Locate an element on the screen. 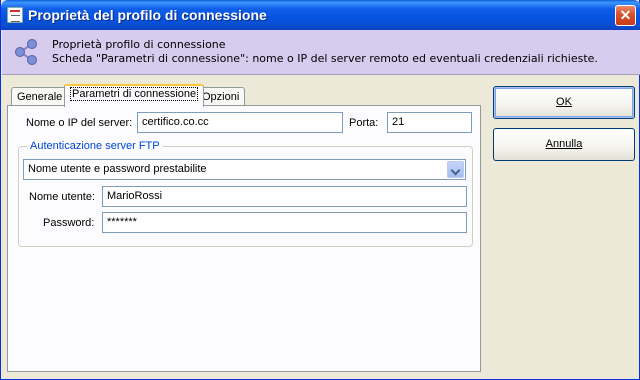 The image size is (640, 380). tab-generale: Generale is located at coordinates (40, 96).